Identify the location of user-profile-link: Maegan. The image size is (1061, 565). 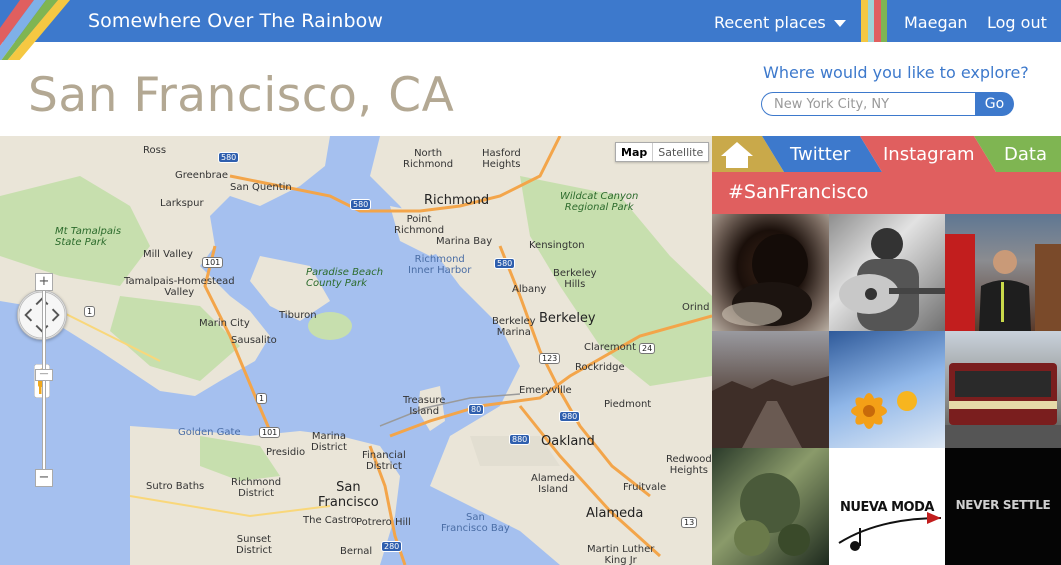
(936, 22).